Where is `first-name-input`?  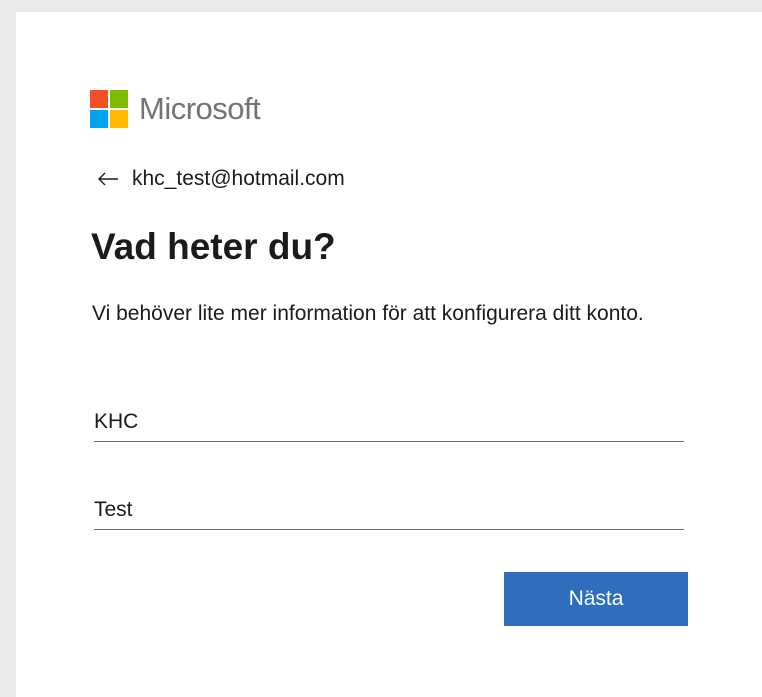
first-name-input is located at coordinates (389, 422).